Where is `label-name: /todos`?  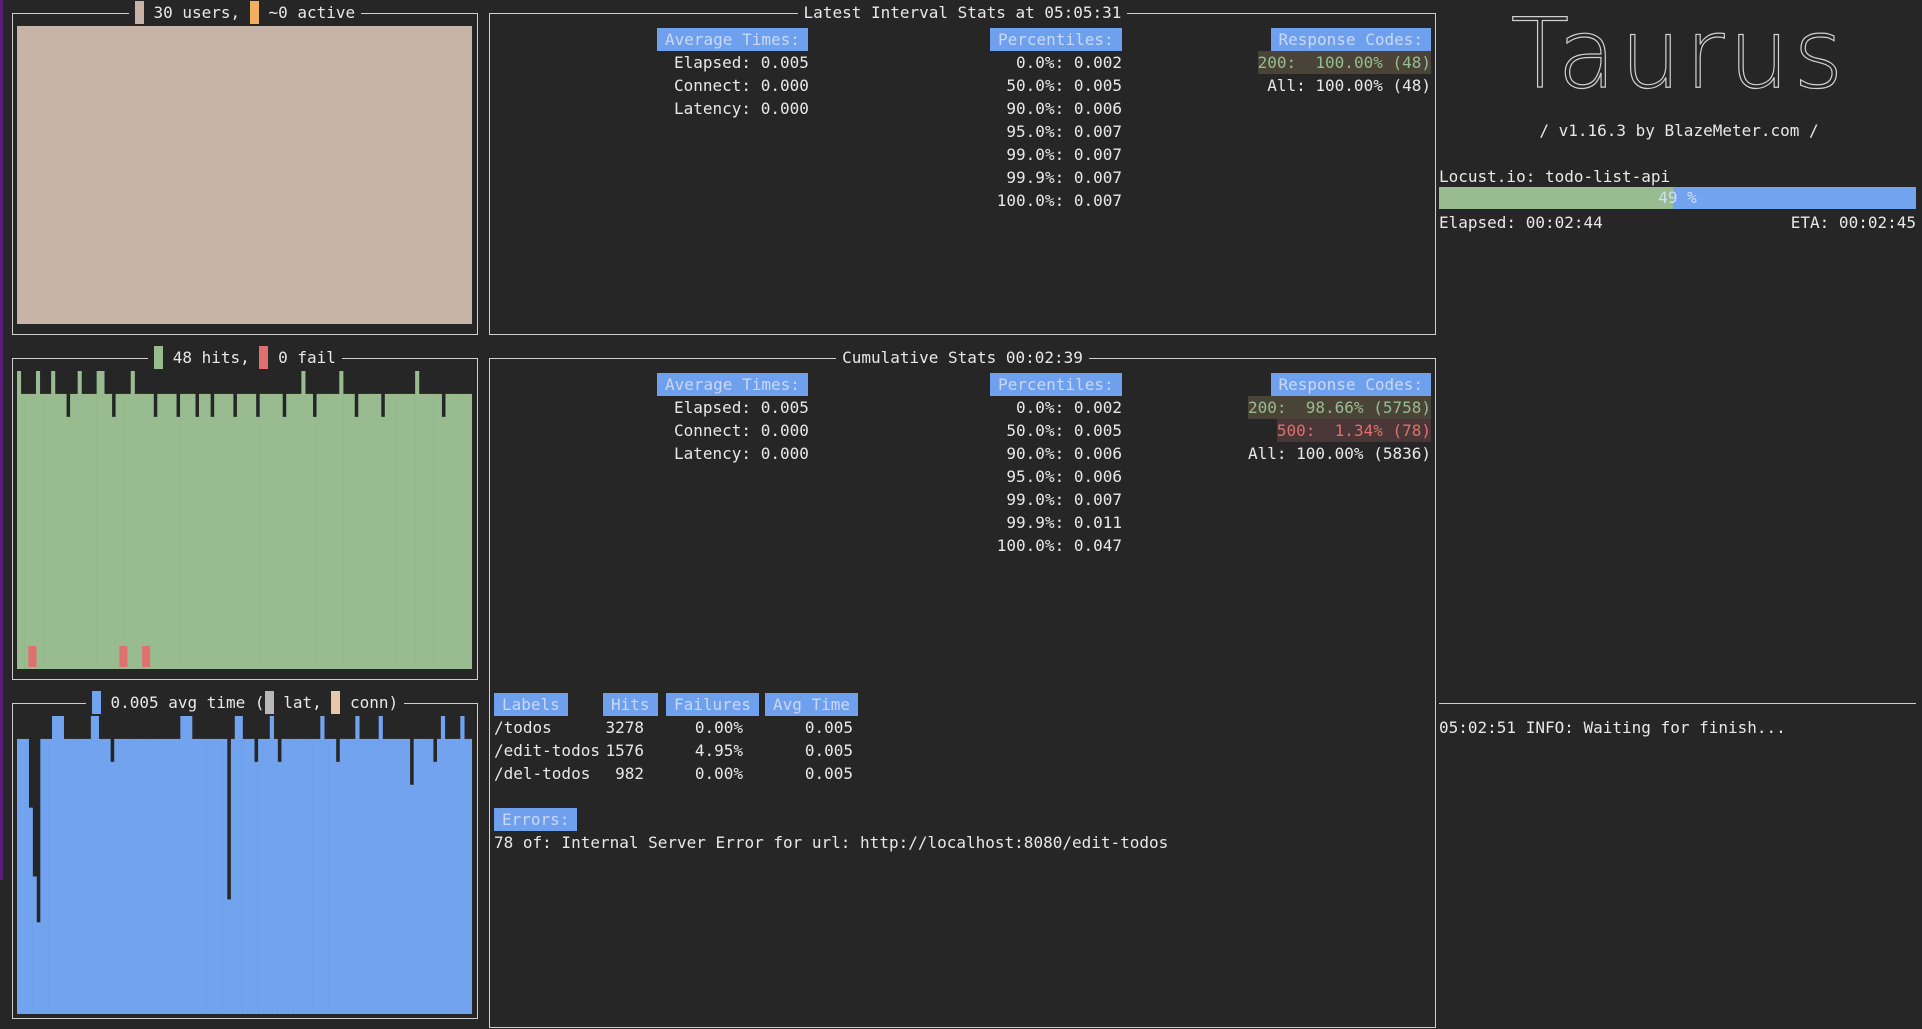 label-name: /todos is located at coordinates (523, 727).